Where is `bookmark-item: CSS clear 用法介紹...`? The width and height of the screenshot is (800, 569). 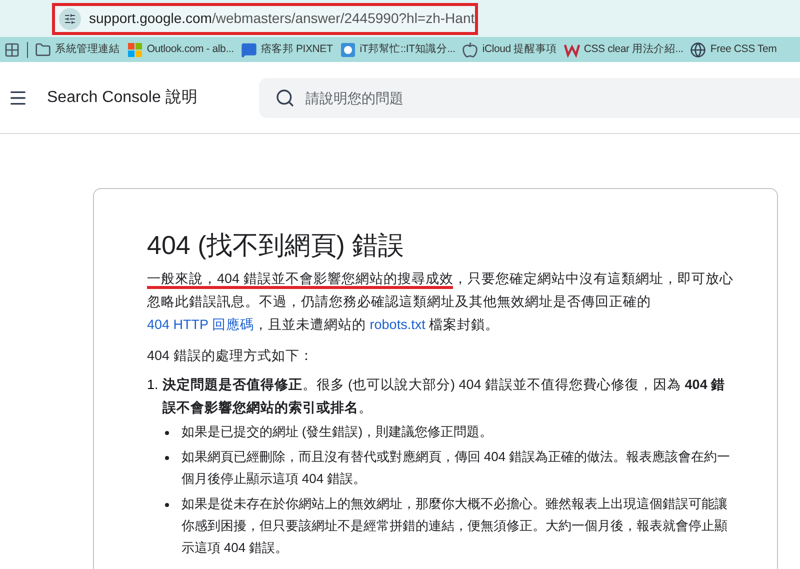 bookmark-item: CSS clear 用法介紹... is located at coordinates (624, 50).